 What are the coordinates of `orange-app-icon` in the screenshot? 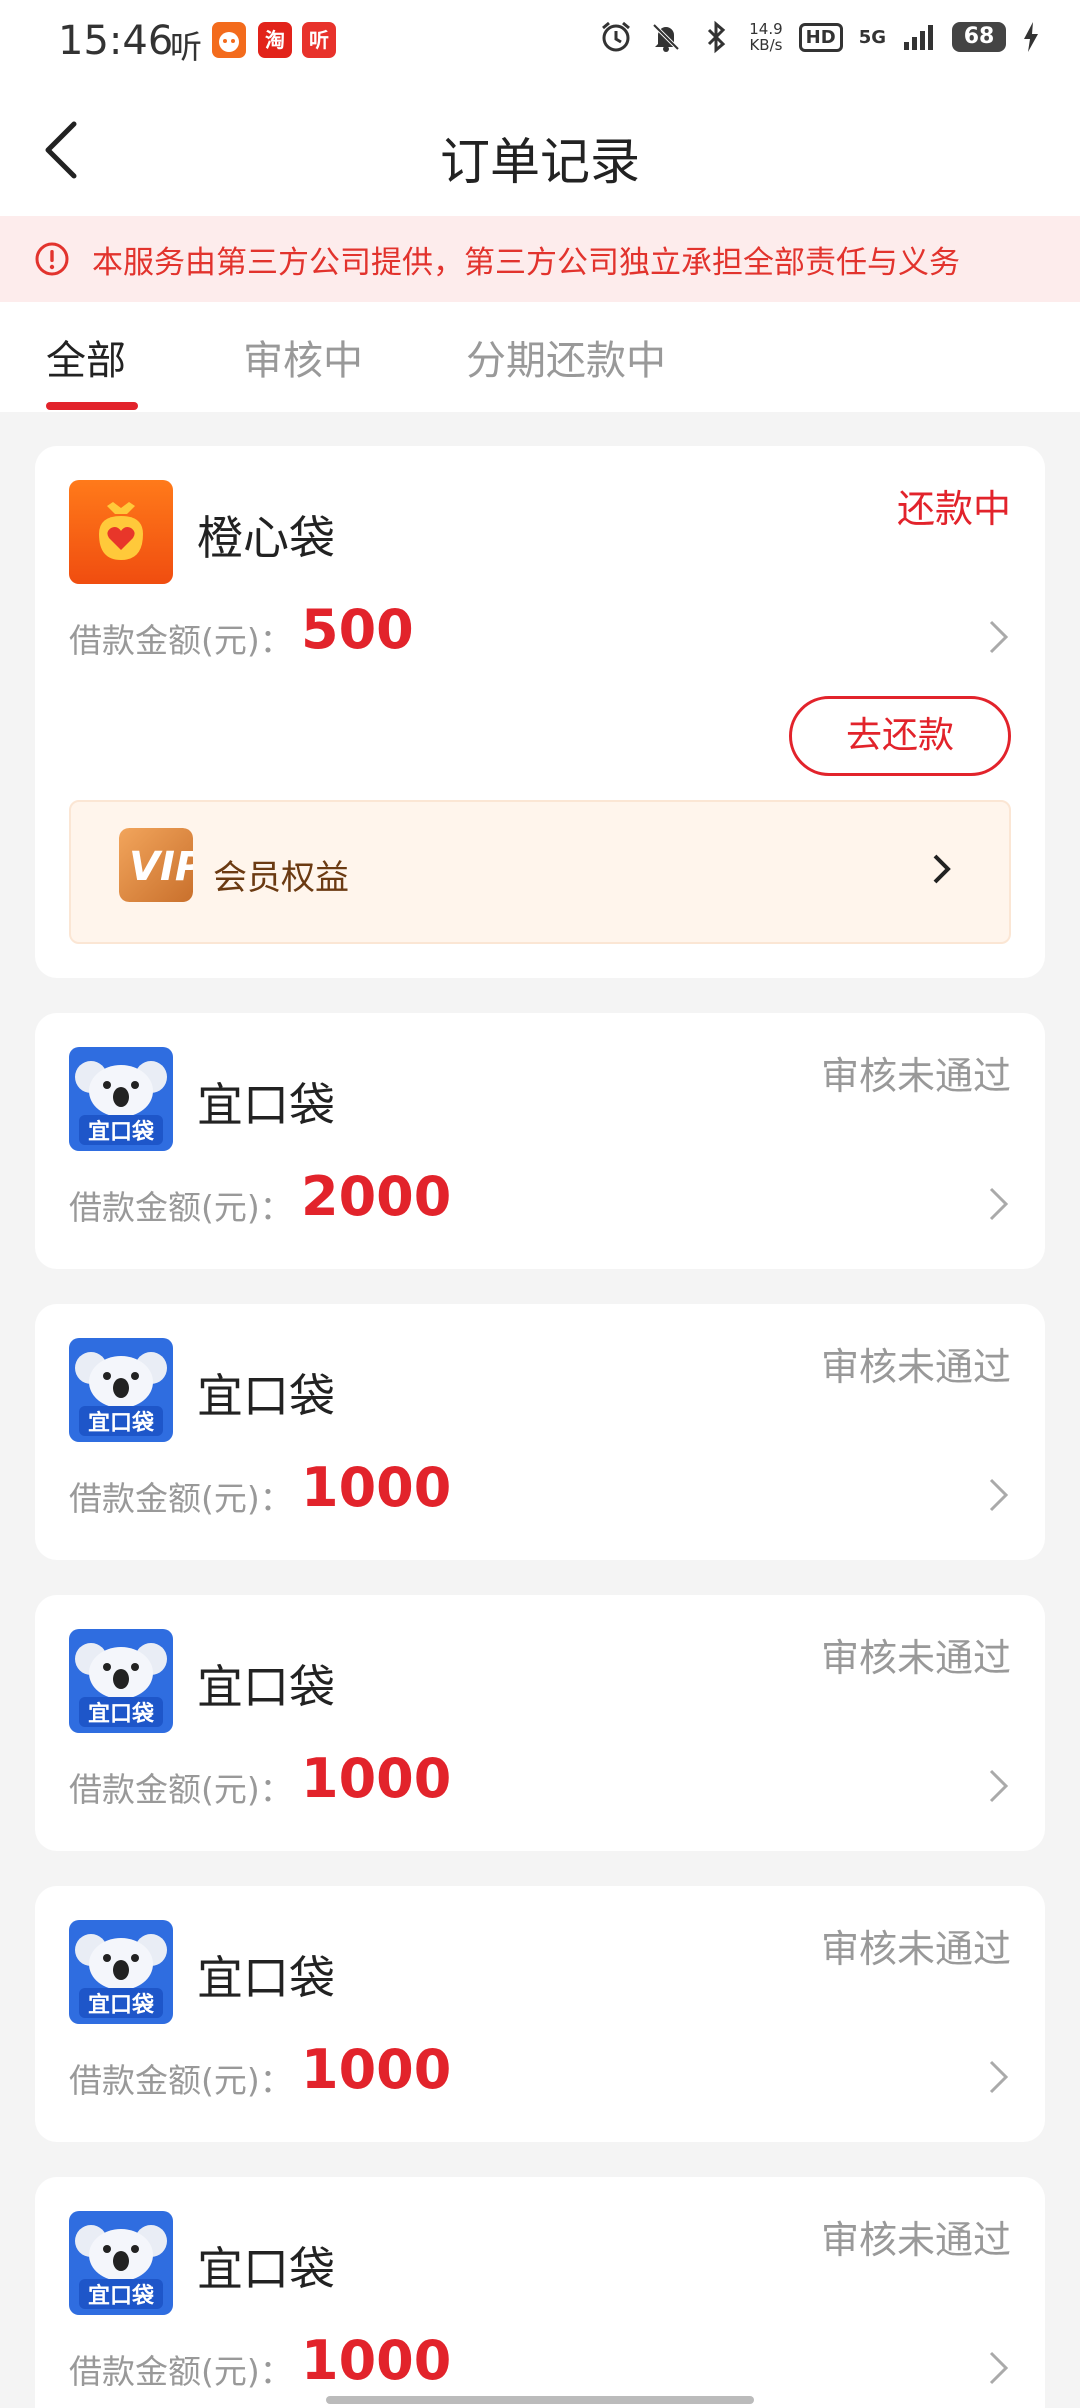 It's located at (229, 40).